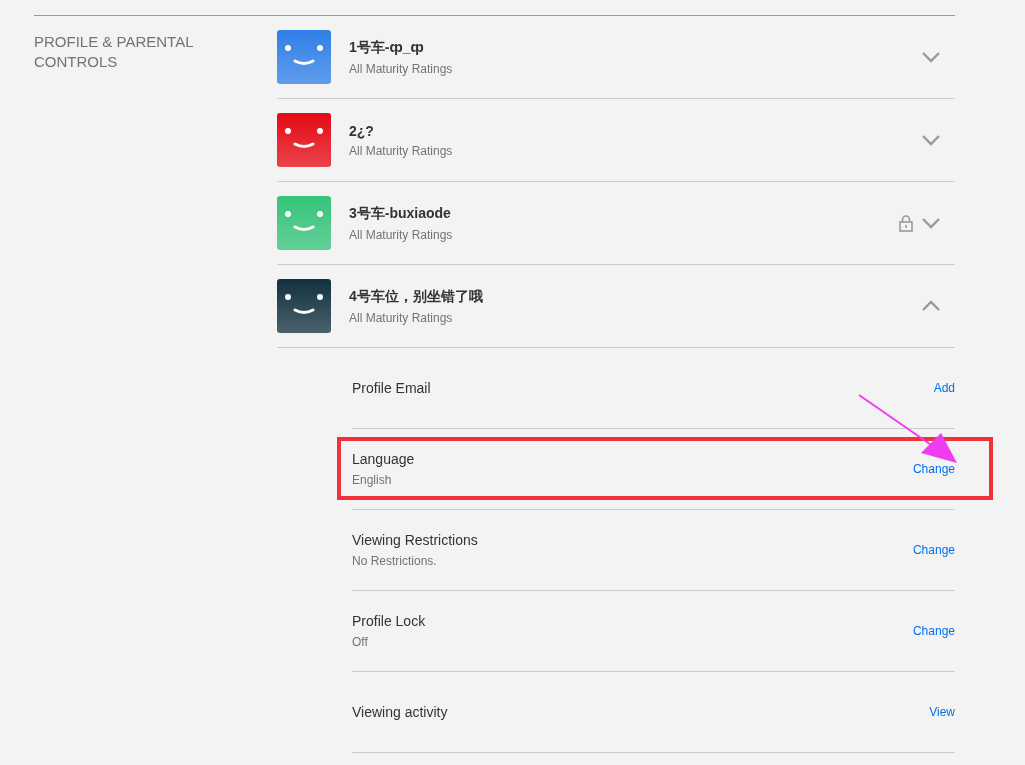  Describe the element at coordinates (395, 561) in the screenshot. I see `setting-value: No Restrictions.` at that location.